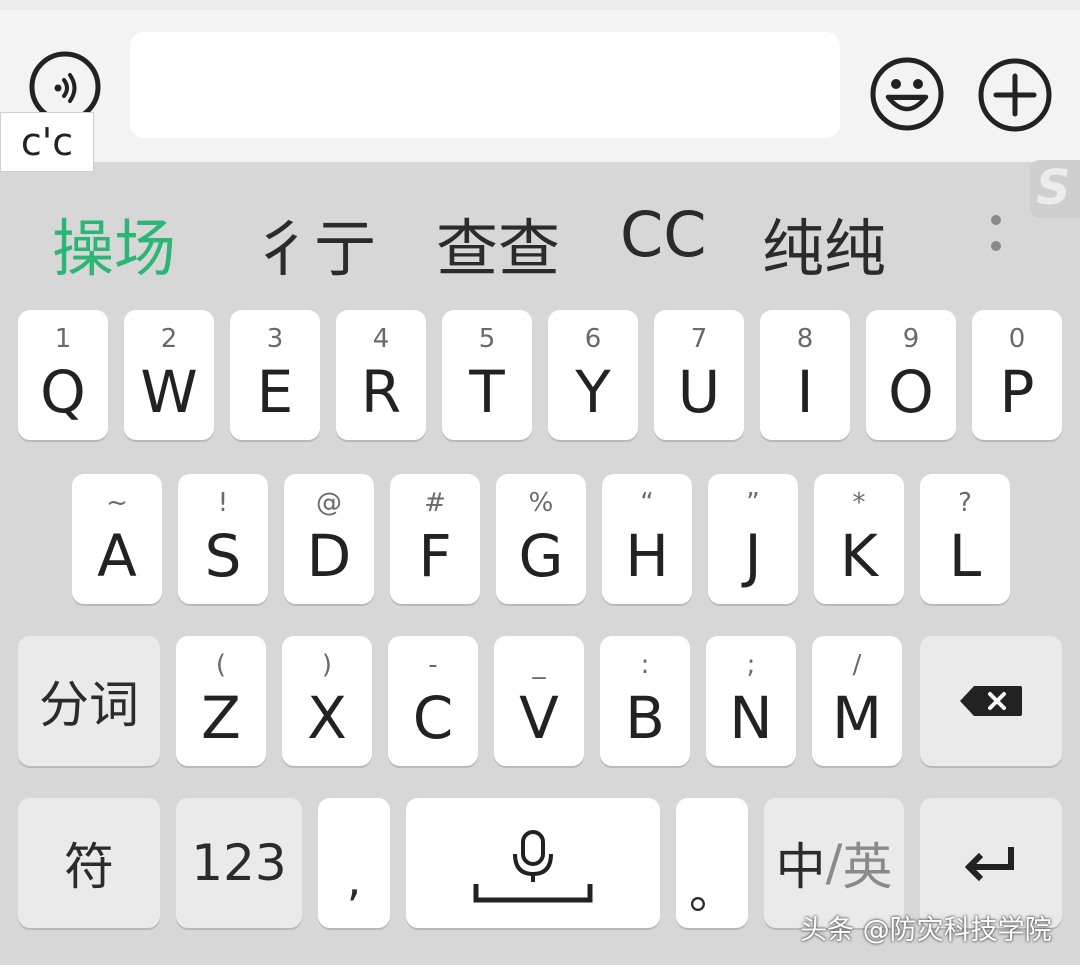 The width and height of the screenshot is (1080, 965). I want to click on key-hint: /, so click(857, 665).